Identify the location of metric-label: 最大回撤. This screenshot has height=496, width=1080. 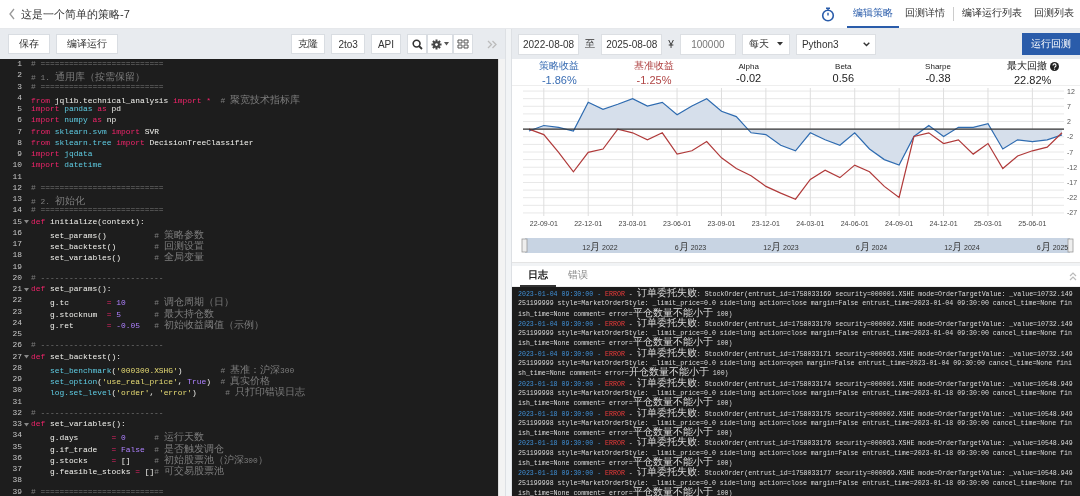
(1026, 66).